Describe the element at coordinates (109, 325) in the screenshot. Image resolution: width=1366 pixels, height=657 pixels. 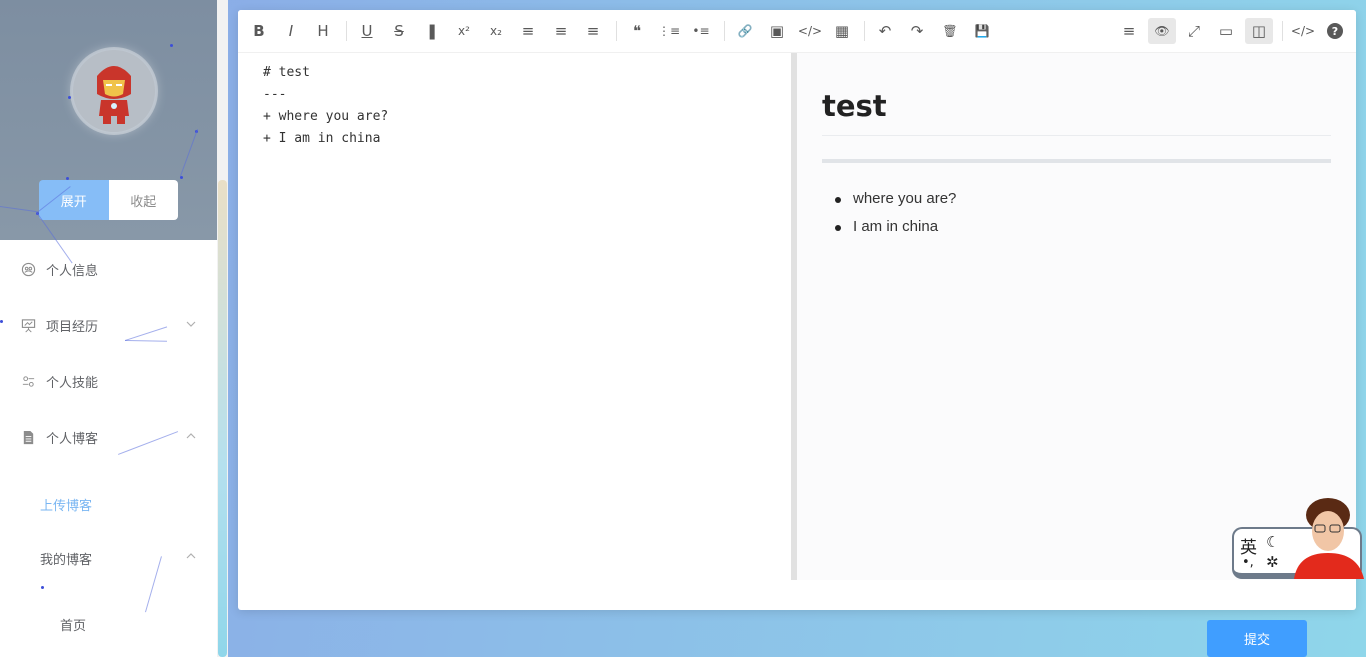
I see `sidebar-item-projects: 项目经历` at that location.